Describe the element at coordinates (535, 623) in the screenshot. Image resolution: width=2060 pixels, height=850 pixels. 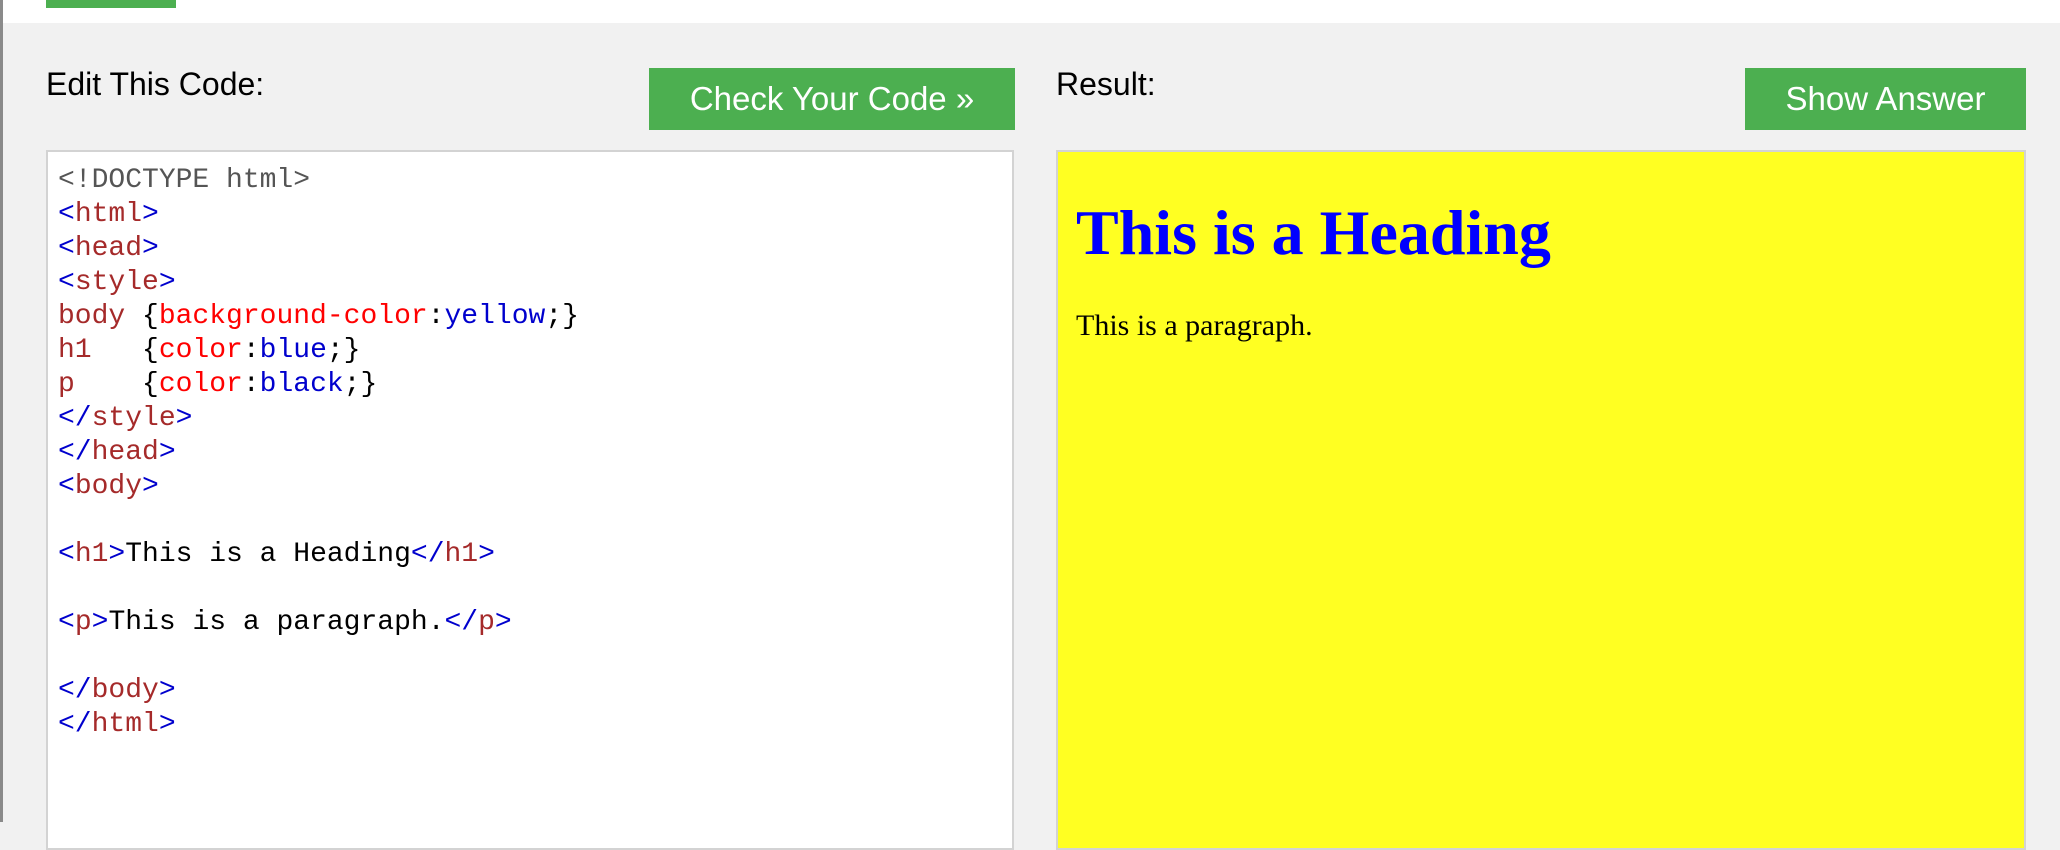
I see `code-line: <p>This is a paragraph.</p>` at that location.